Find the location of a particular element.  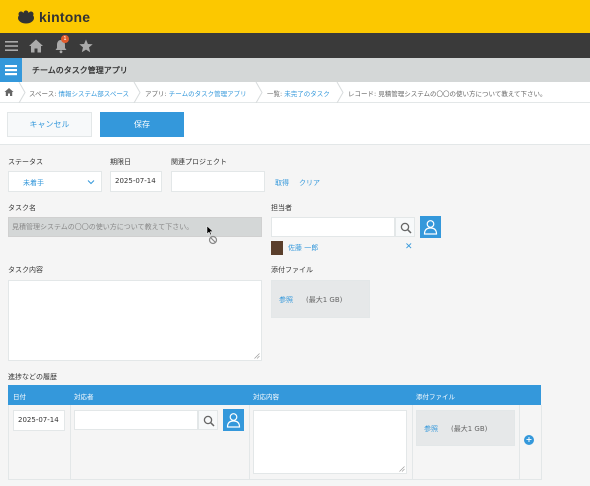

column-header-responder: 対応者 is located at coordinates (84, 397).